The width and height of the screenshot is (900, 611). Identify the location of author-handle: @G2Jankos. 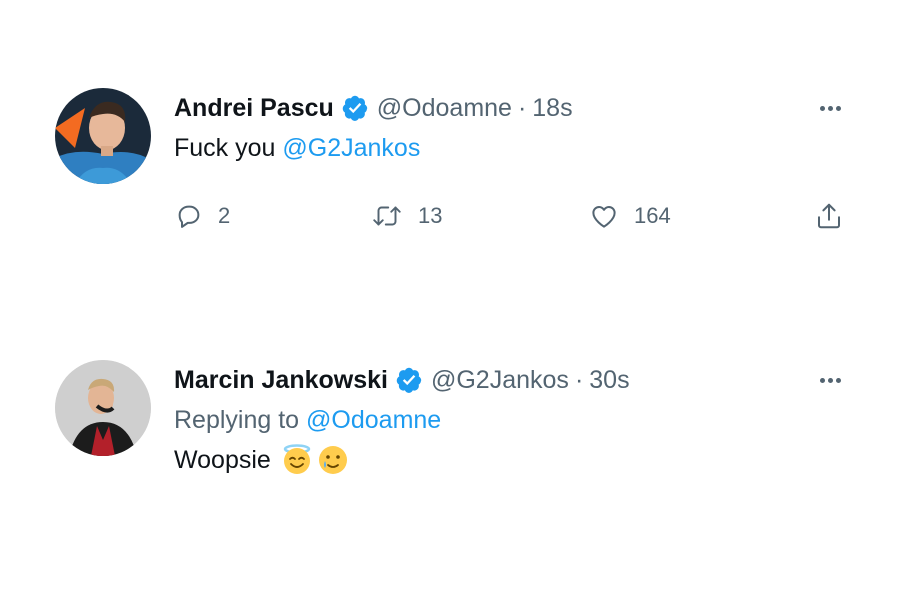
(500, 380).